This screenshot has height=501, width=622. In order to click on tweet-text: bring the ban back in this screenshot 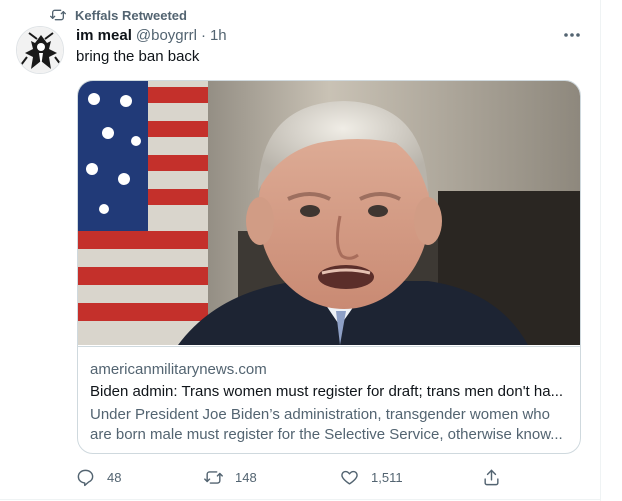, I will do `click(138, 56)`.